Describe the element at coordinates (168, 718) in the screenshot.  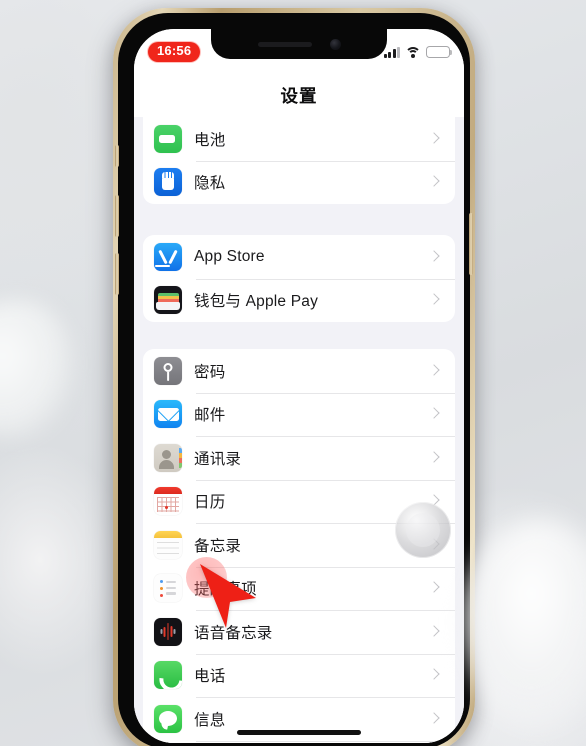
I see `messages-icon` at that location.